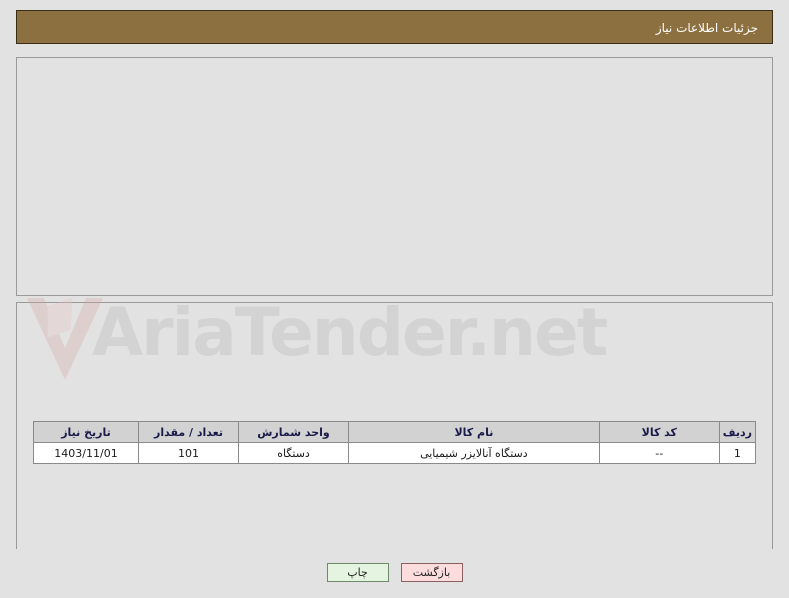 Image resolution: width=789 pixels, height=598 pixels. I want to click on col-code: کد کالا, so click(659, 432).